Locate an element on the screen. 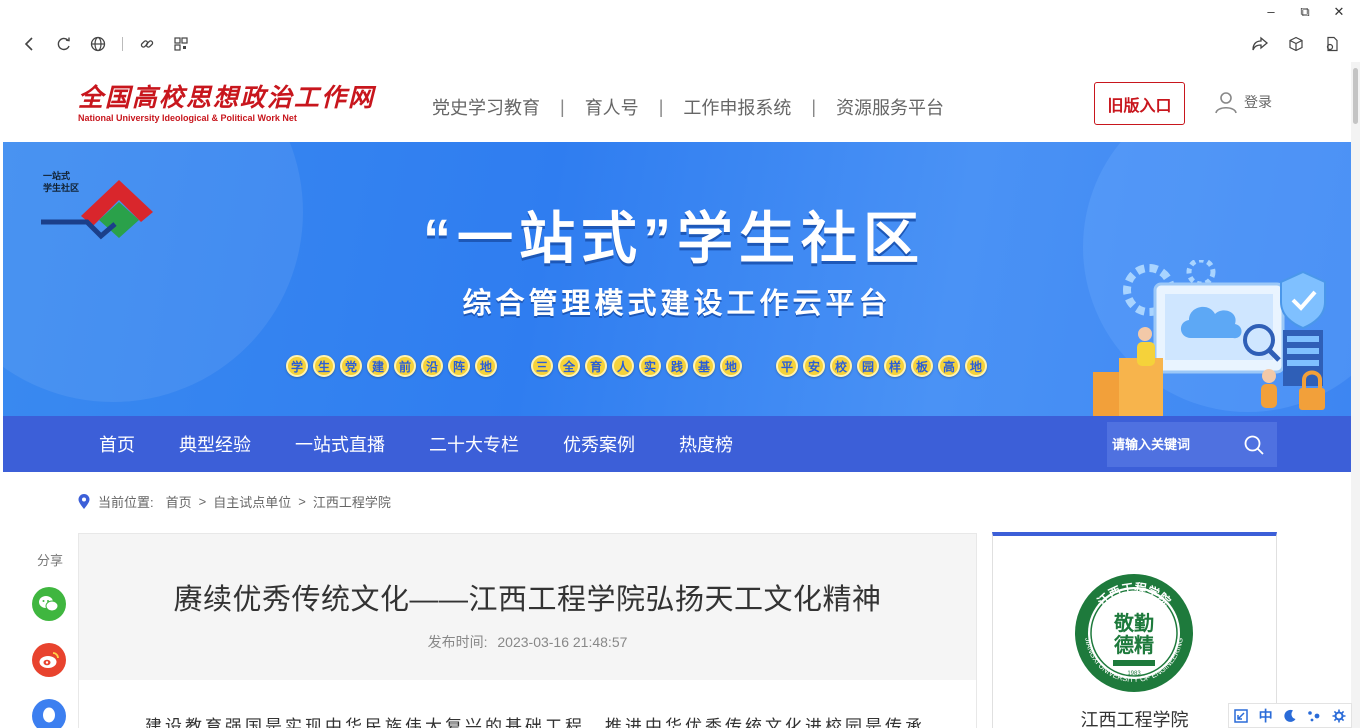  breadcrumb: 当前位置: 首页 > 自主试点单位 > 江西工程学院 is located at coordinates (234, 501).